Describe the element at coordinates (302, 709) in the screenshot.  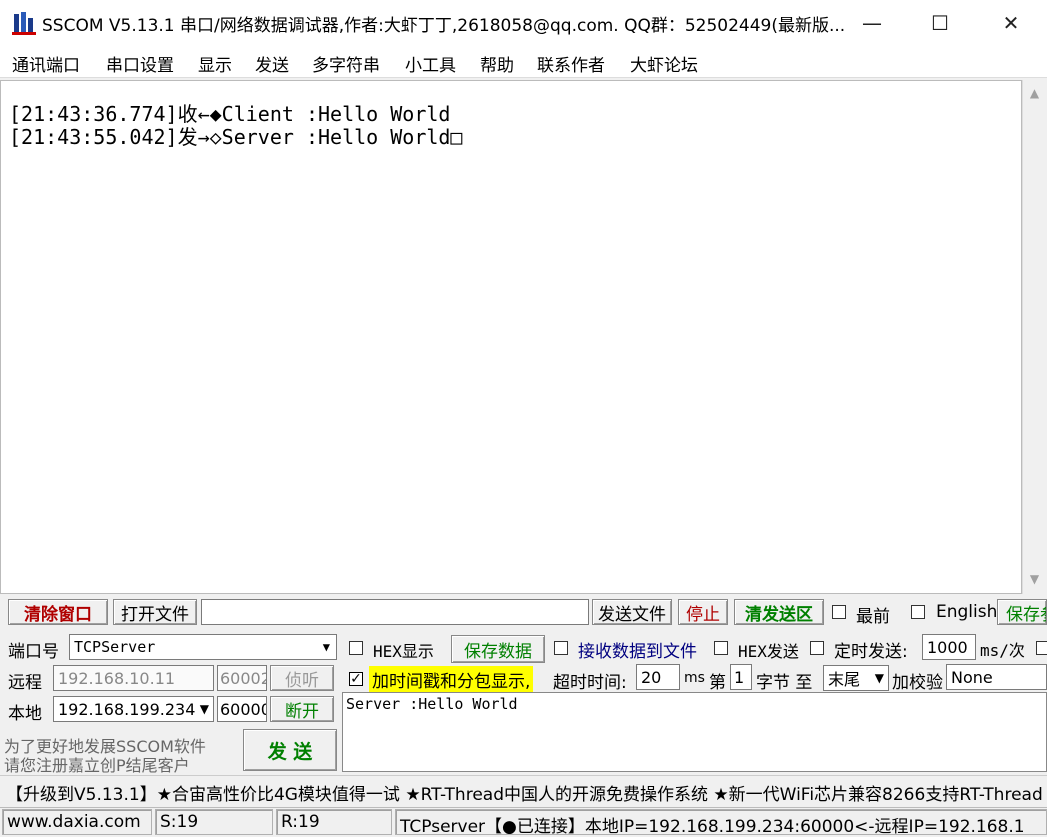
I see `disconnect-button: 断开` at that location.